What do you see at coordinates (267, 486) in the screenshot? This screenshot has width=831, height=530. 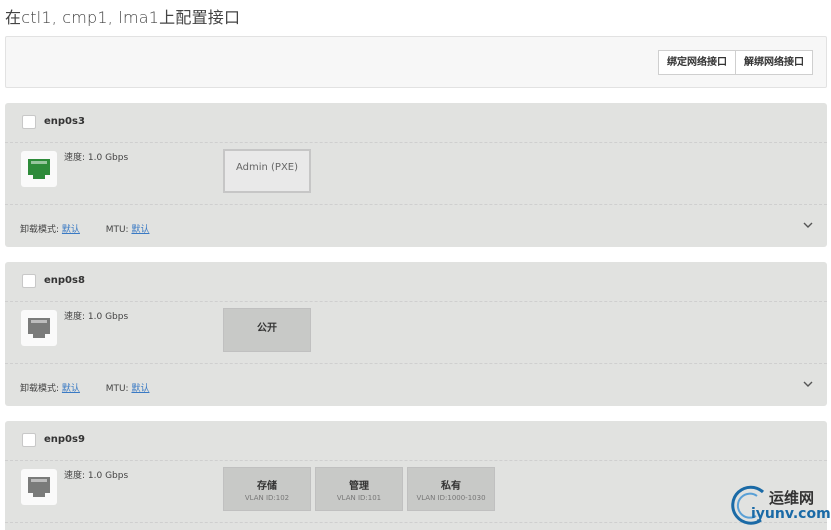 I see `network-name: 存储` at bounding box center [267, 486].